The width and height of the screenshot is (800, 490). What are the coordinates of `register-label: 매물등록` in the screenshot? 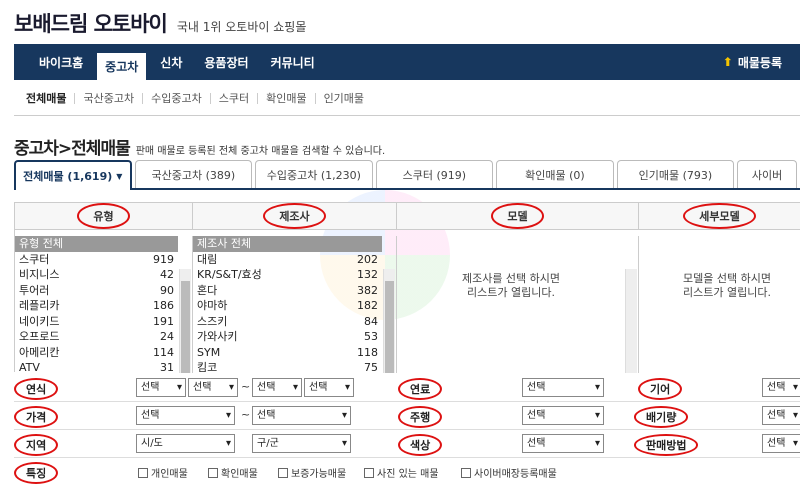 It's located at (759, 62).